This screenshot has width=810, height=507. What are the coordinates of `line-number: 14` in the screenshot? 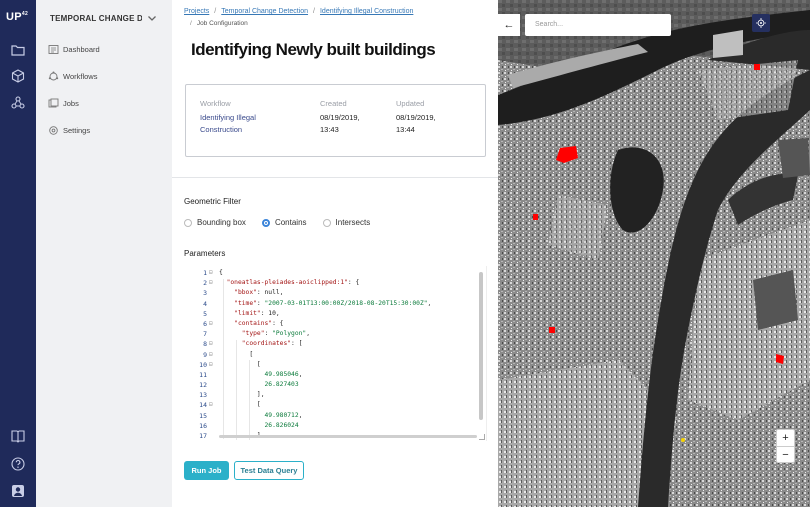 It's located at (203, 405).